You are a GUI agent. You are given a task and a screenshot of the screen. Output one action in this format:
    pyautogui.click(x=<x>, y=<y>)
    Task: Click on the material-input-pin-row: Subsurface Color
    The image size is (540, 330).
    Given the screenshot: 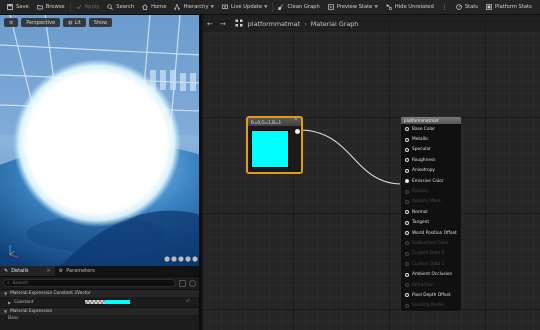 What is the action you would take?
    pyautogui.click(x=431, y=243)
    